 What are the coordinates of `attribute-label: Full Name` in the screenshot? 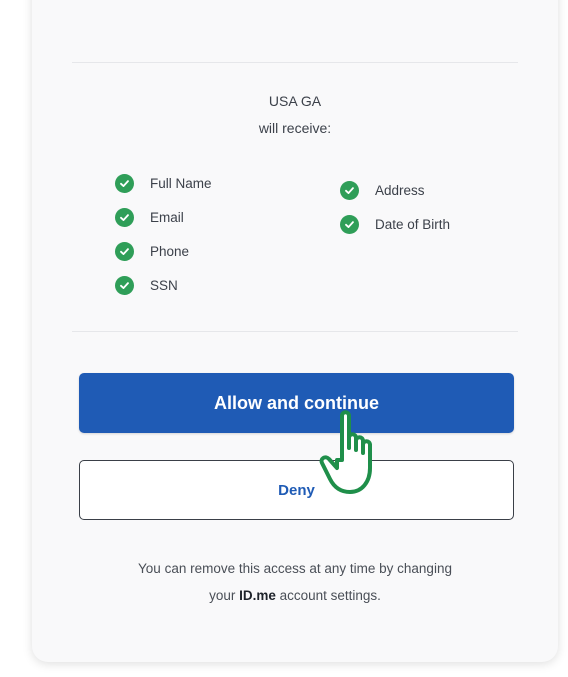 It's located at (181, 183).